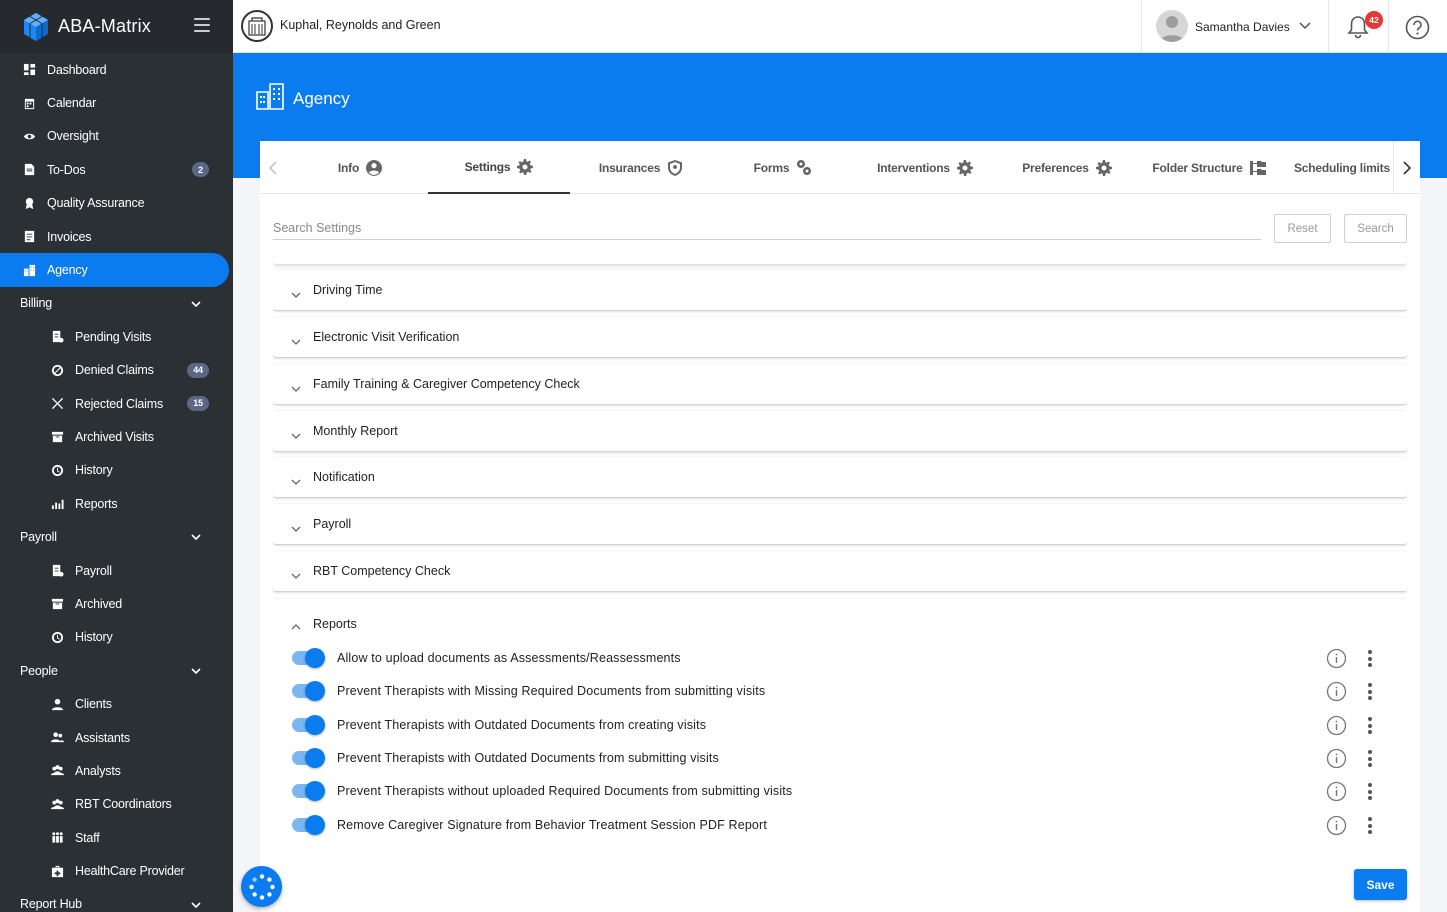  I want to click on rejected-claims-badge: 15, so click(198, 403).